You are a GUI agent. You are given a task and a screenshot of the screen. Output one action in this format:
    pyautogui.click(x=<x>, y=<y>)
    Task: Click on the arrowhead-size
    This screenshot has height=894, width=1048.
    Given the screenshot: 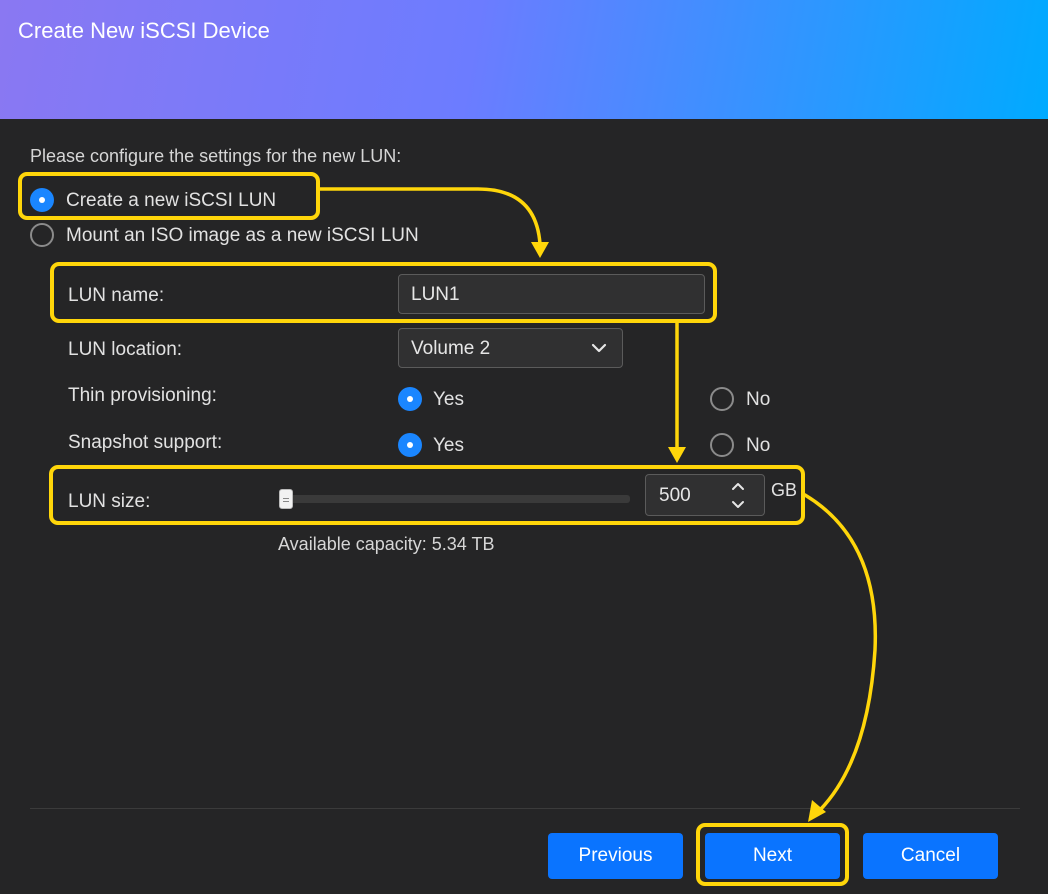 What is the action you would take?
    pyautogui.click(x=677, y=455)
    